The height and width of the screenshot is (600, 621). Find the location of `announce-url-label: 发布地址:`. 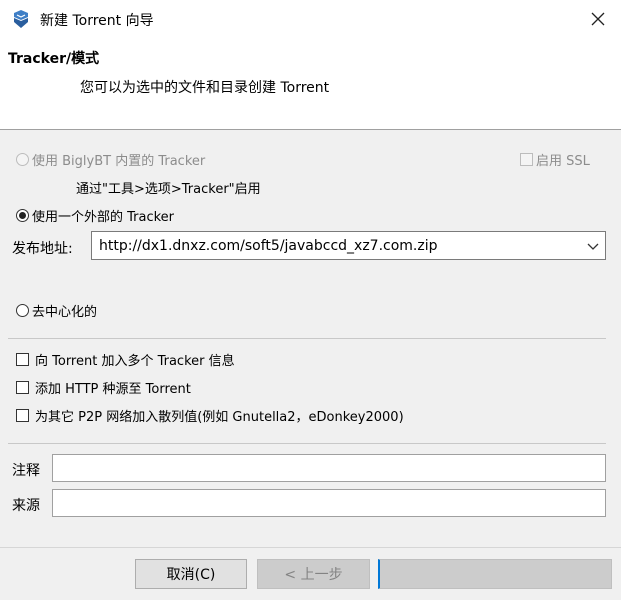

announce-url-label: 发布地址: is located at coordinates (42, 249).